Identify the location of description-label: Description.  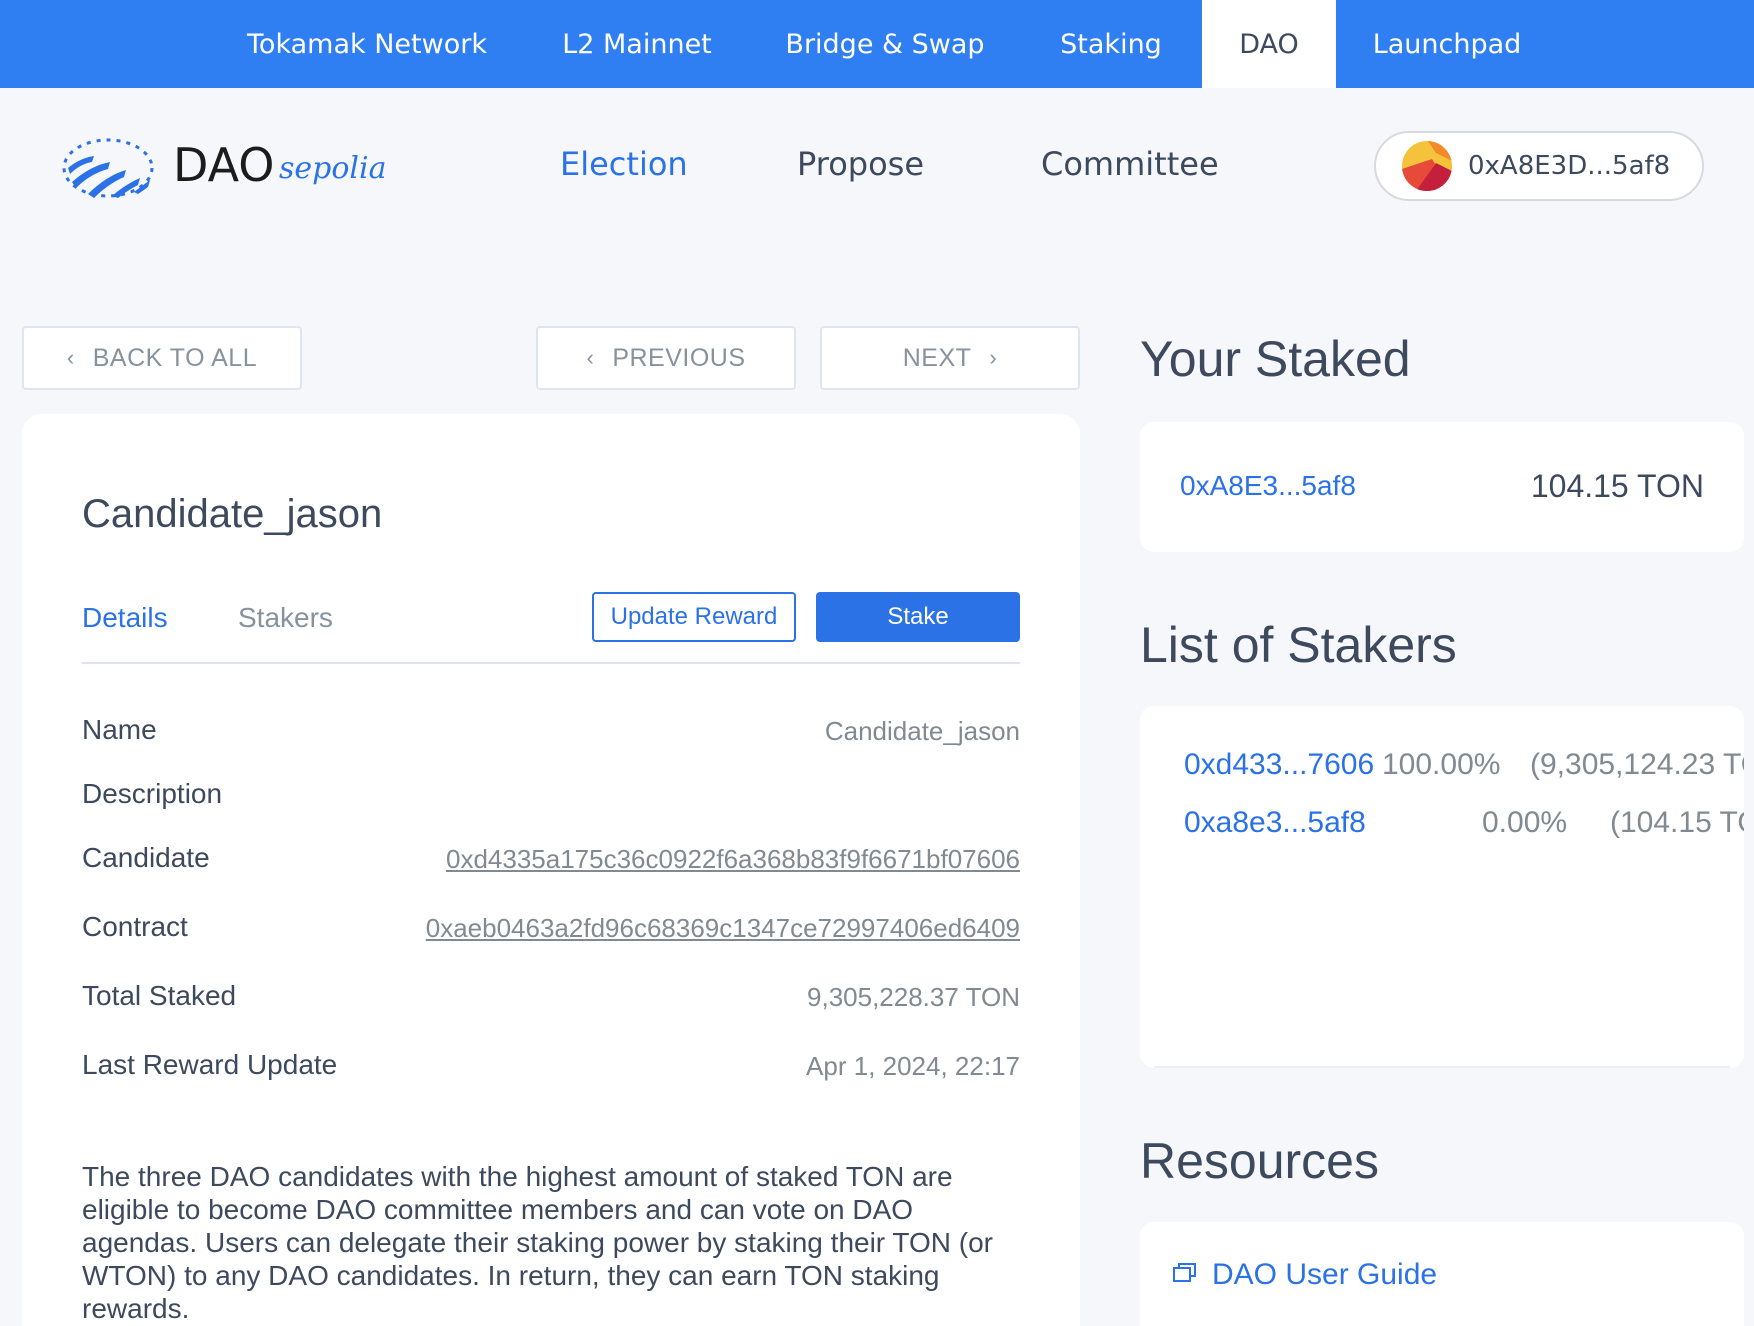
(152, 793).